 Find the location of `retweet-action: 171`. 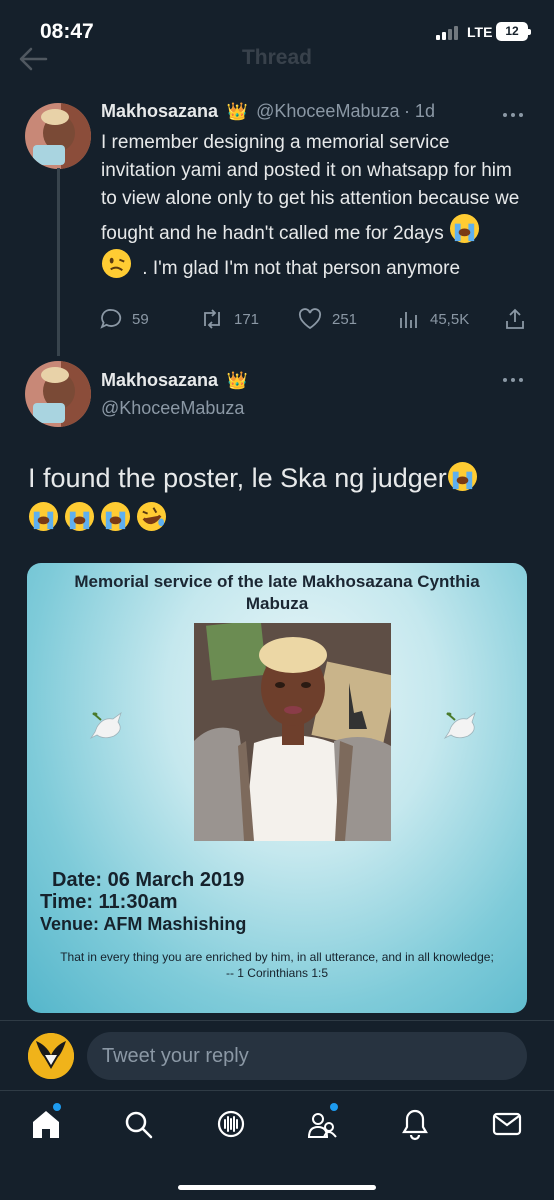

retweet-action: 171 is located at coordinates (229, 319).